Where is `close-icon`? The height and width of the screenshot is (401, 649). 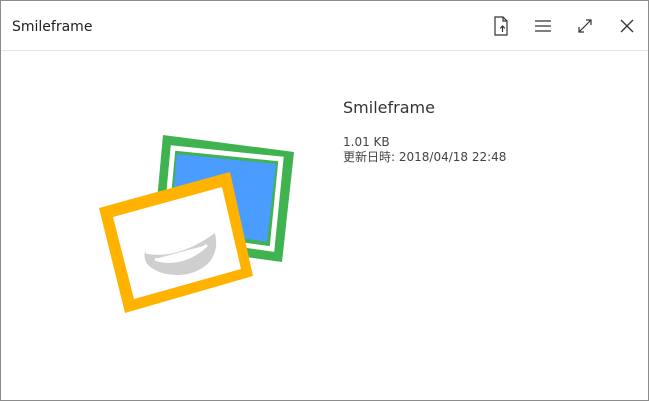
close-icon is located at coordinates (627, 26).